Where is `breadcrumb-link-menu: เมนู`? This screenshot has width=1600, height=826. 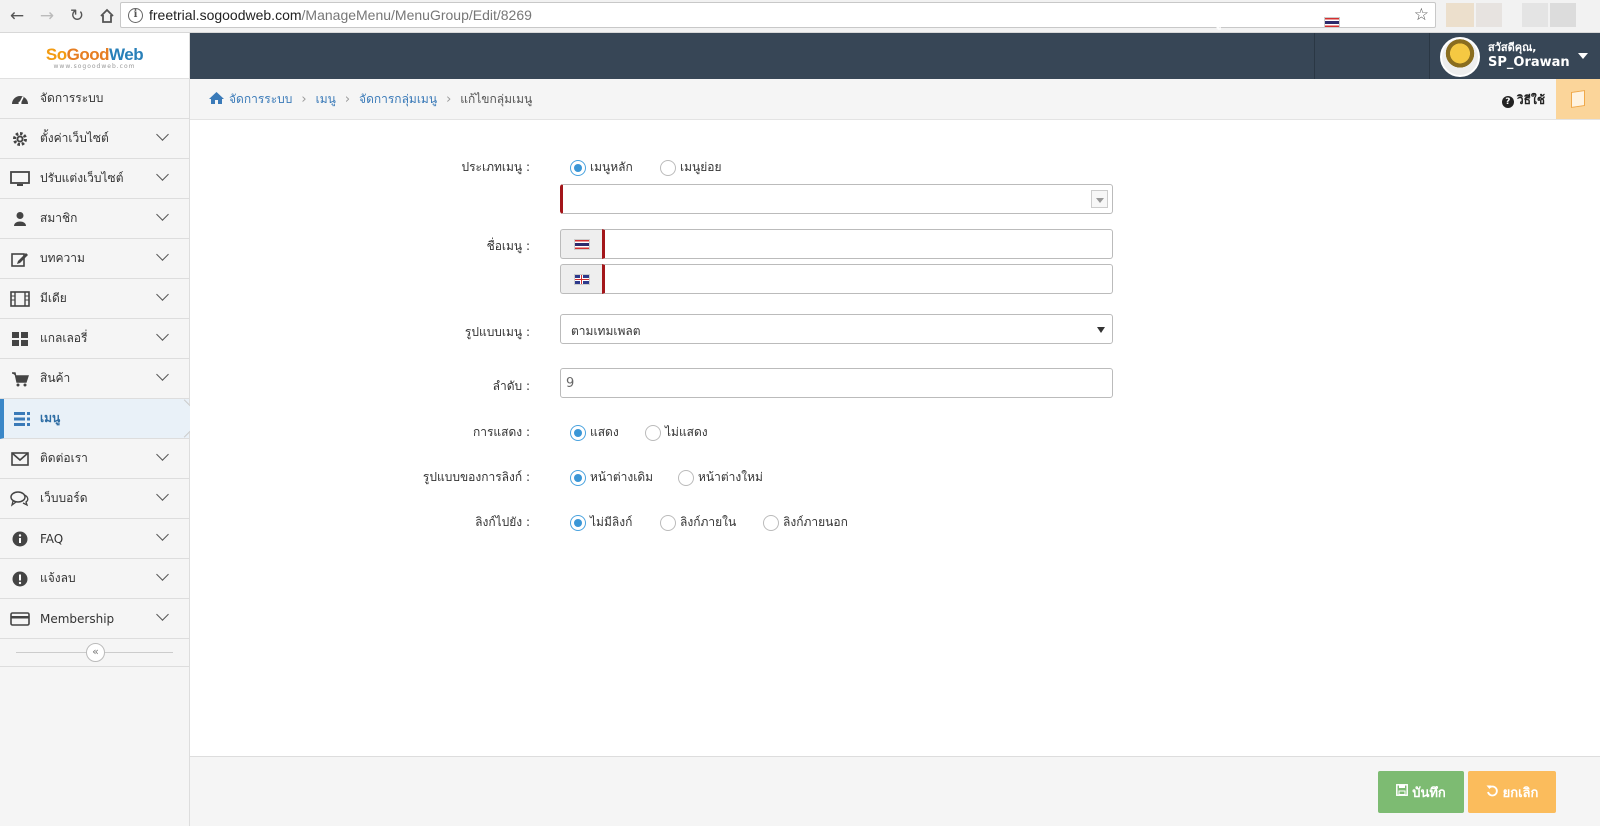
breadcrumb-link-menu: เมนู is located at coordinates (326, 99).